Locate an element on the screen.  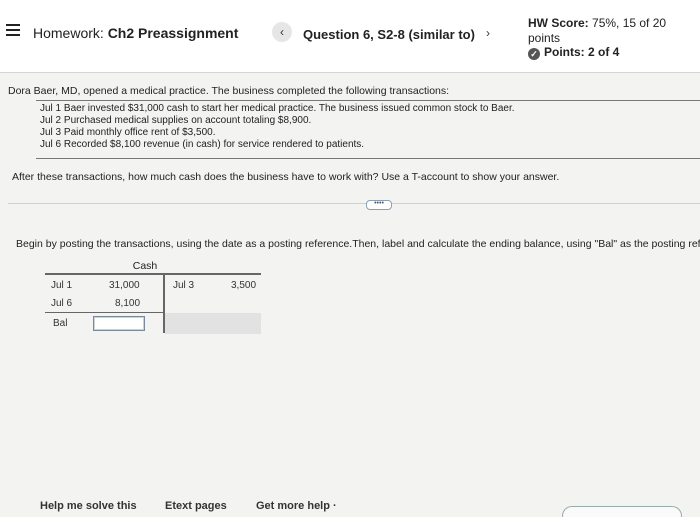
hw-score-label: HW Score: is located at coordinates (560, 23).